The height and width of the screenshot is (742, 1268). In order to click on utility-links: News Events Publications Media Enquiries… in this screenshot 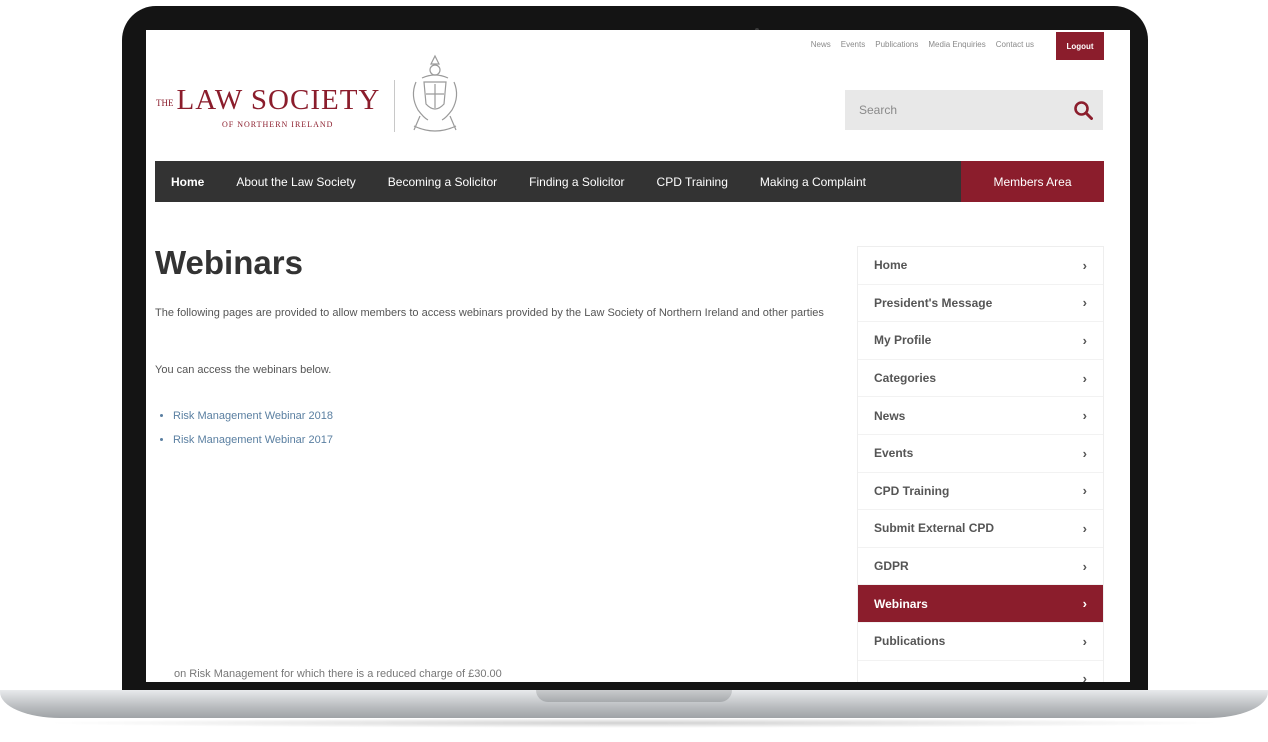, I will do `click(922, 44)`.